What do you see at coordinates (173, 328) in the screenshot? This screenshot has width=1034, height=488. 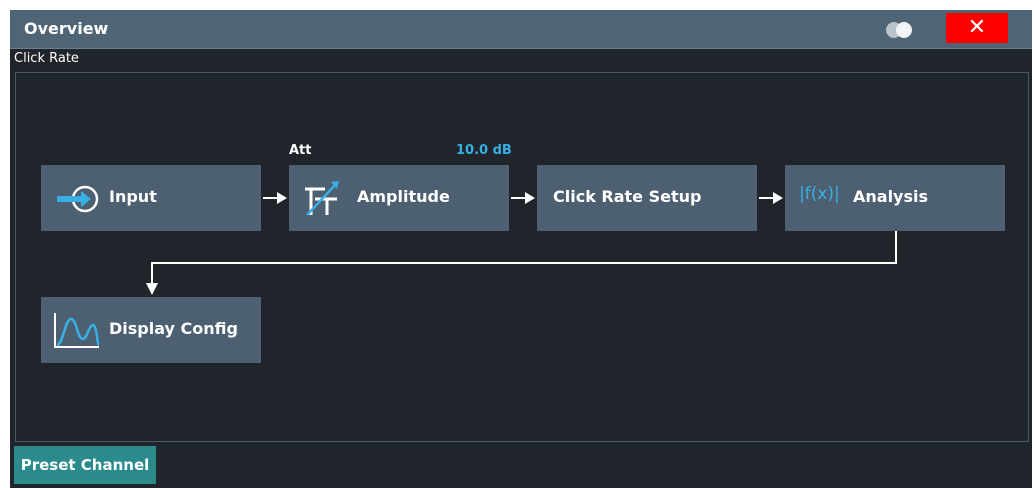 I see `display-config-label: Display Config` at bounding box center [173, 328].